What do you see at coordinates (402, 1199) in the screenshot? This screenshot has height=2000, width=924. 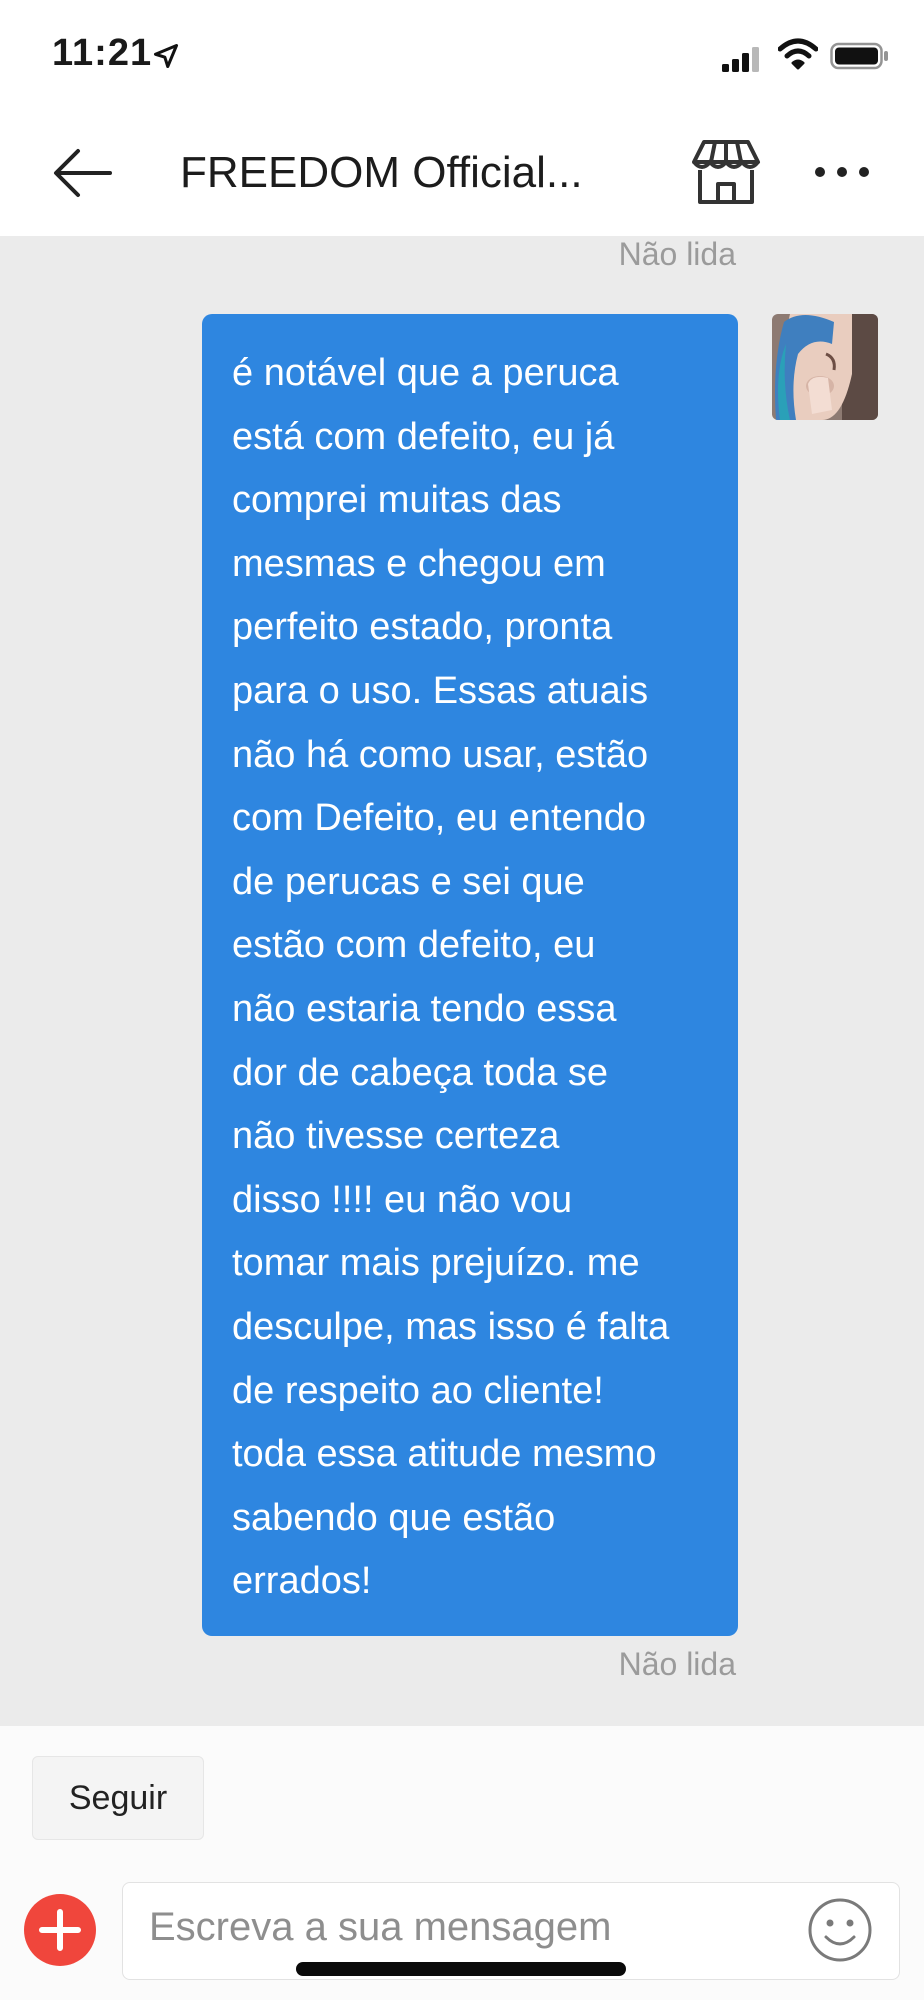 I see `message-line: disso !!!! eu não vou` at bounding box center [402, 1199].